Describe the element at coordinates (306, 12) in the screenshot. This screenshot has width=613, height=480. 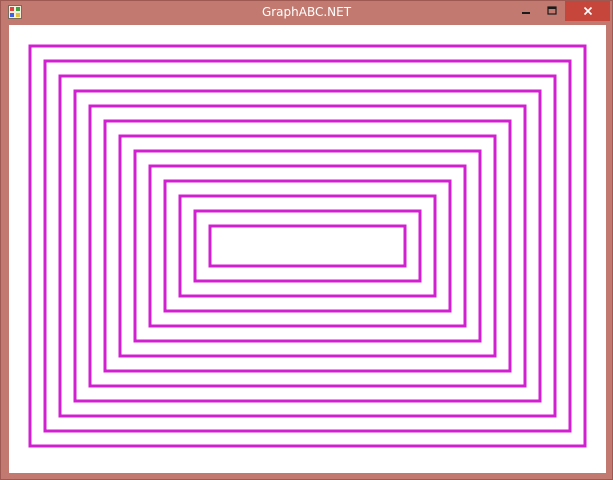
I see `title-bar: GraphABC.NET` at that location.